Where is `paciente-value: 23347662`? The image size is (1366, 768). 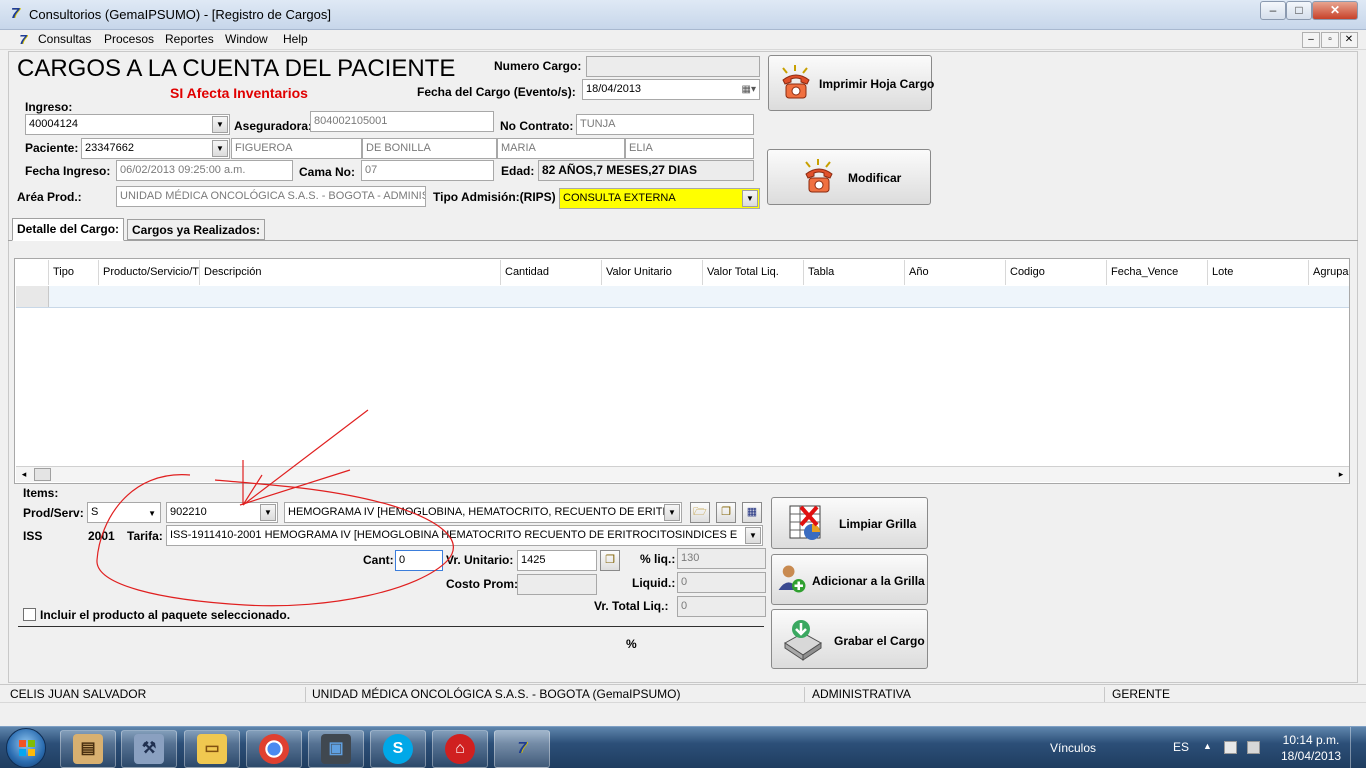
paciente-value: 23347662 is located at coordinates (109, 148).